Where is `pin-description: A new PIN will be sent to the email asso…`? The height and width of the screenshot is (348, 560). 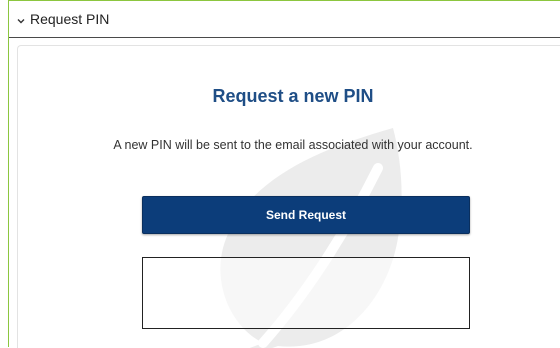 pin-description: A new PIN will be sent to the email asso… is located at coordinates (293, 145).